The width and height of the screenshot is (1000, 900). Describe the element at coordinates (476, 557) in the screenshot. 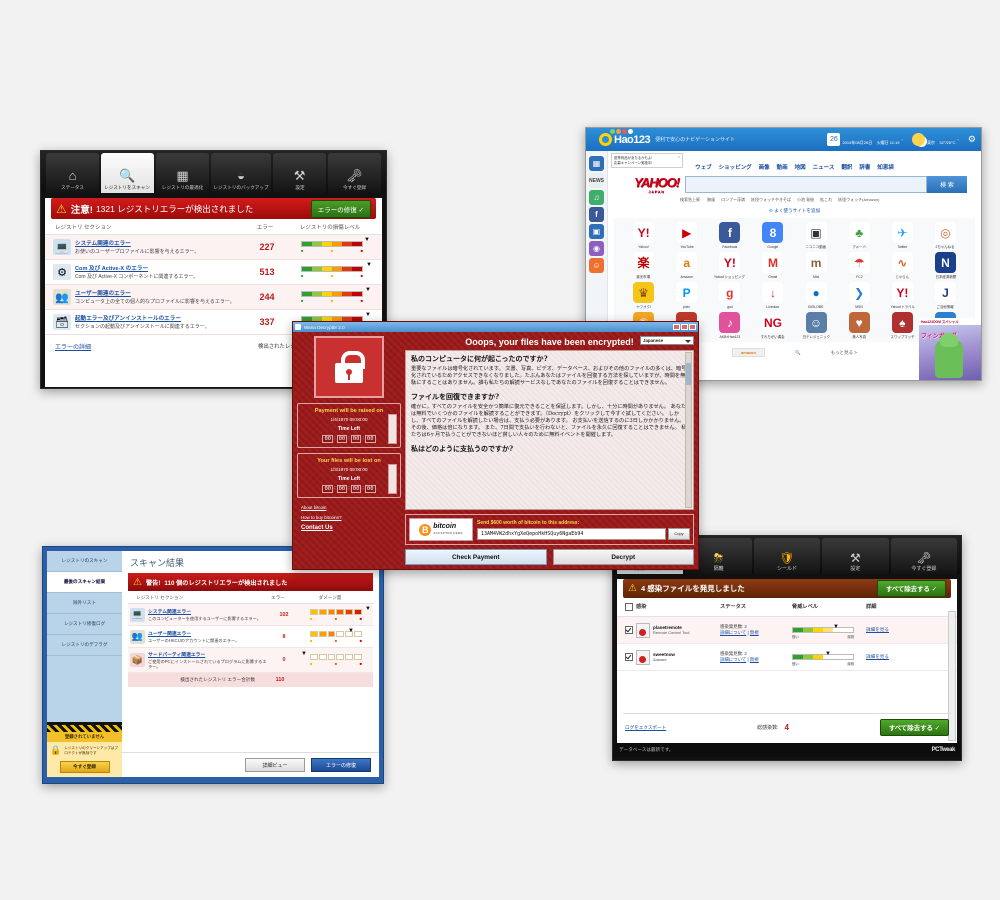

I see `check-payment-button: Check Payment` at that location.